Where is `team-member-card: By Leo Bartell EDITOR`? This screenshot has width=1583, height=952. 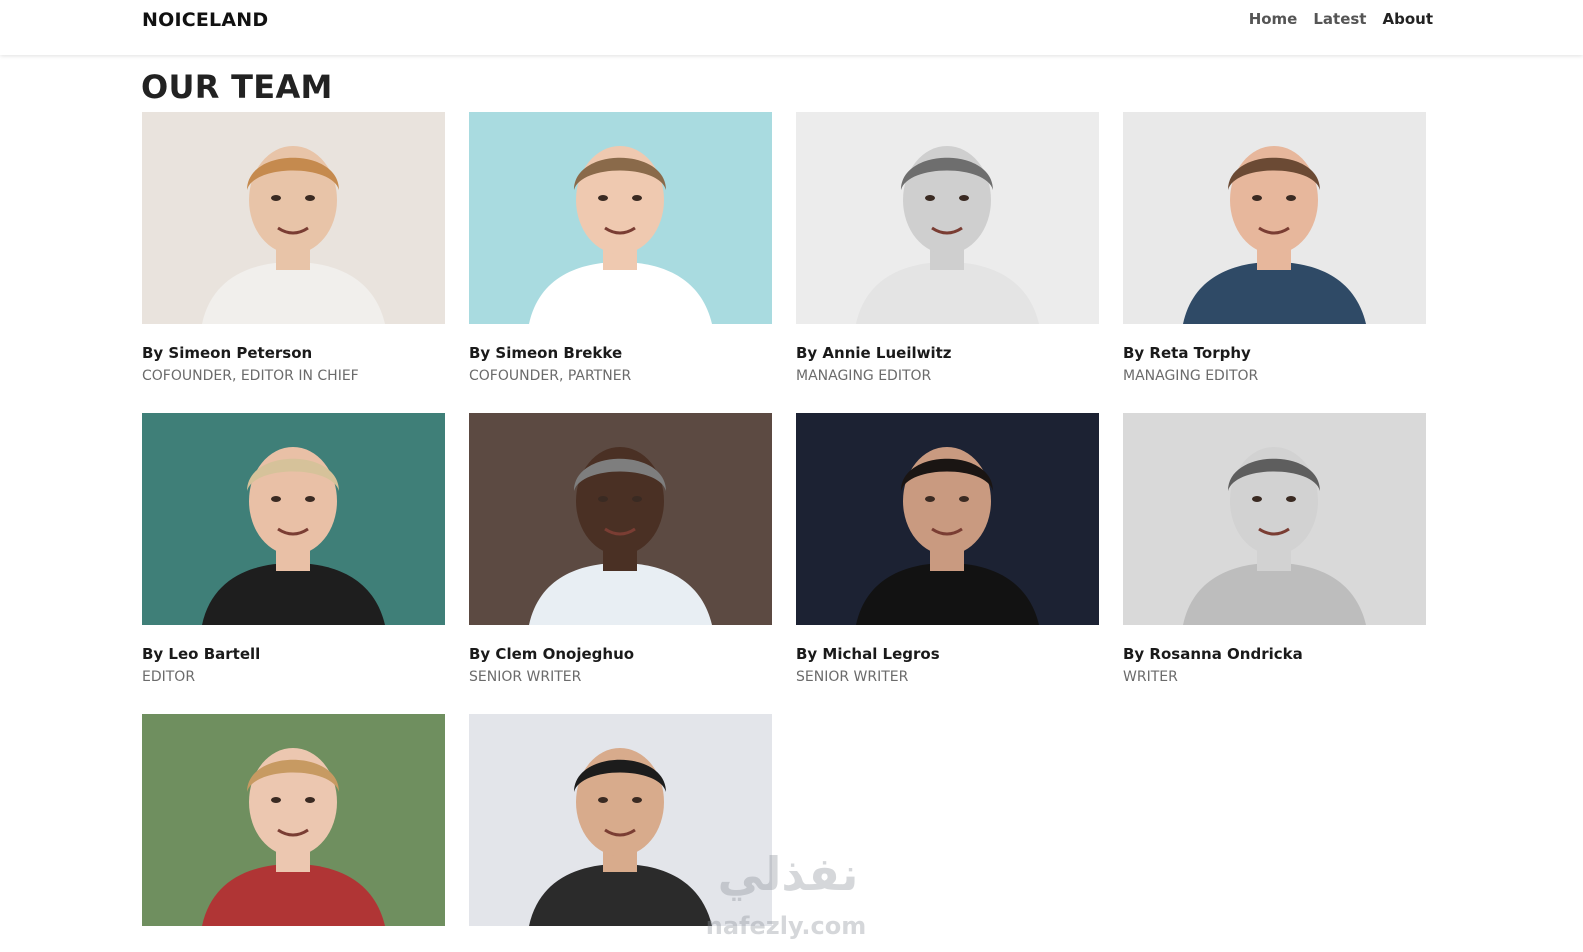 team-member-card: By Leo Bartell EDITOR is located at coordinates (293, 549).